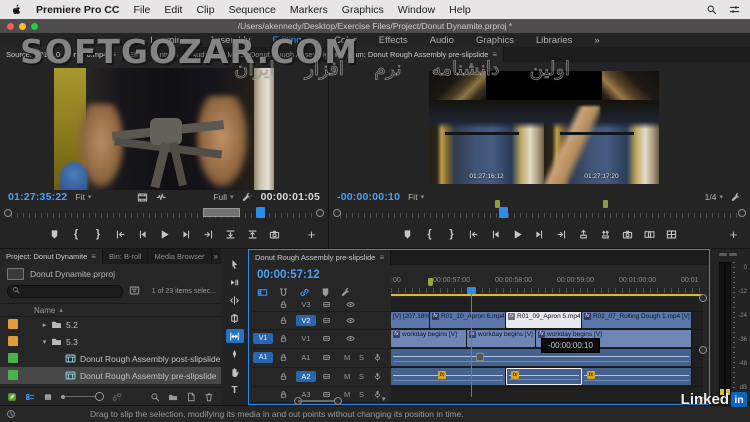  I want to click on source-scrubber, so click(164, 213).